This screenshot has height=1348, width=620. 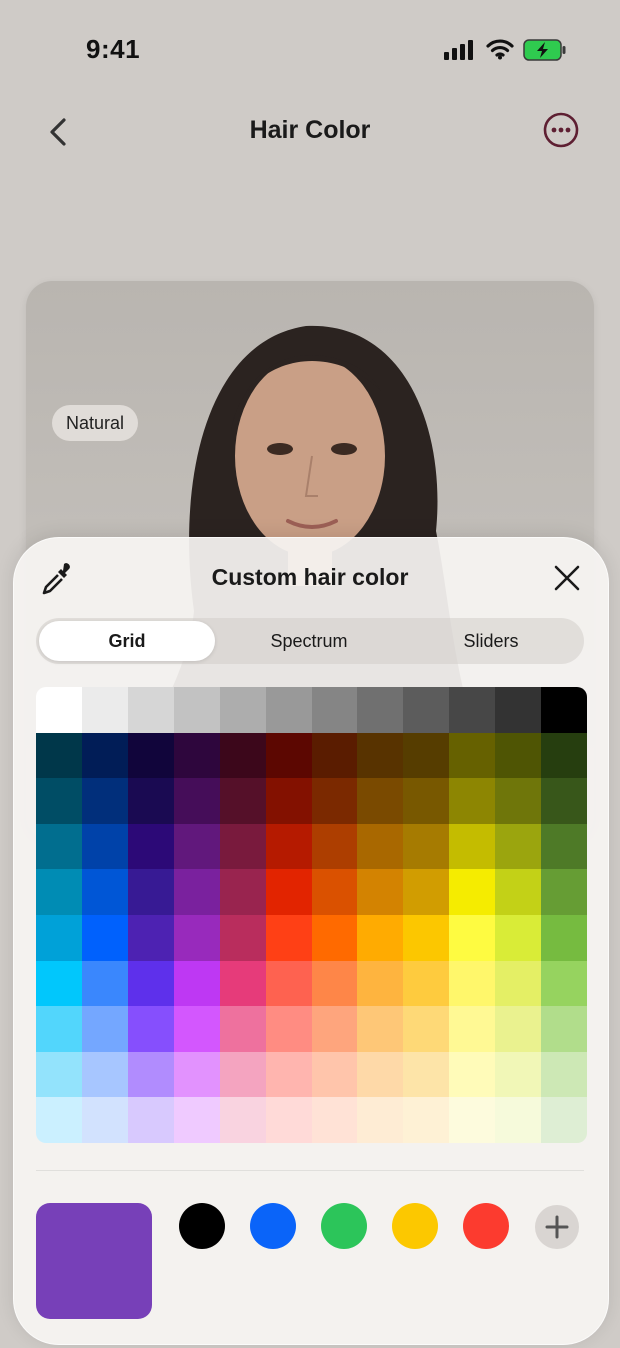 What do you see at coordinates (415, 1226) in the screenshot?
I see `swatch-yellow` at bounding box center [415, 1226].